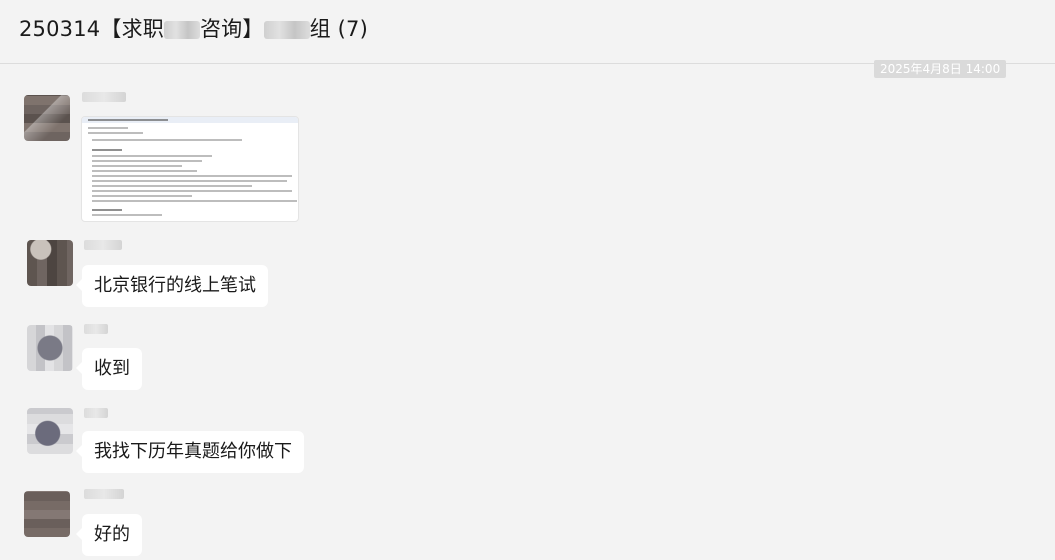 Image resolution: width=1055 pixels, height=560 pixels. I want to click on chat-title: 250314【求职 咨询】 组 (7), so click(193, 28).